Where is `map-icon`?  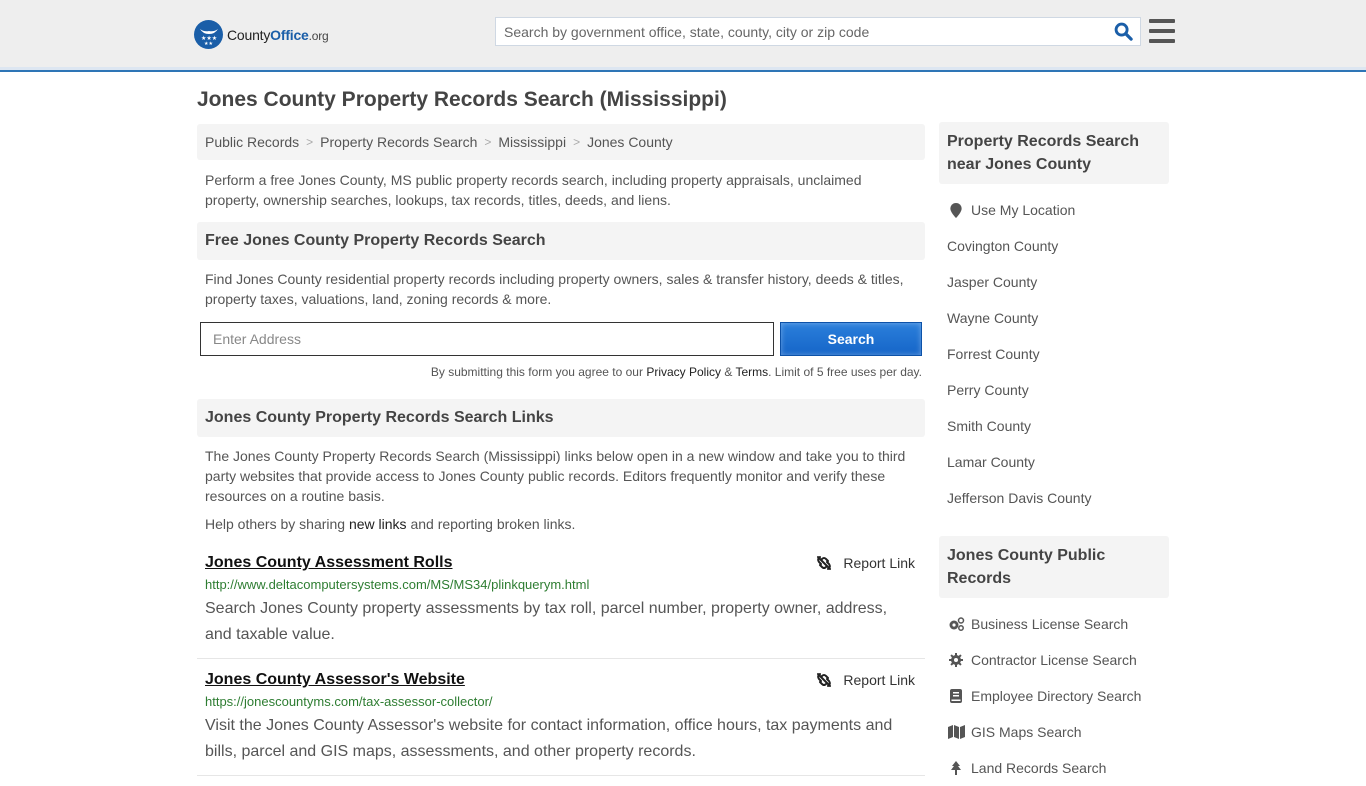
map-icon is located at coordinates (956, 732).